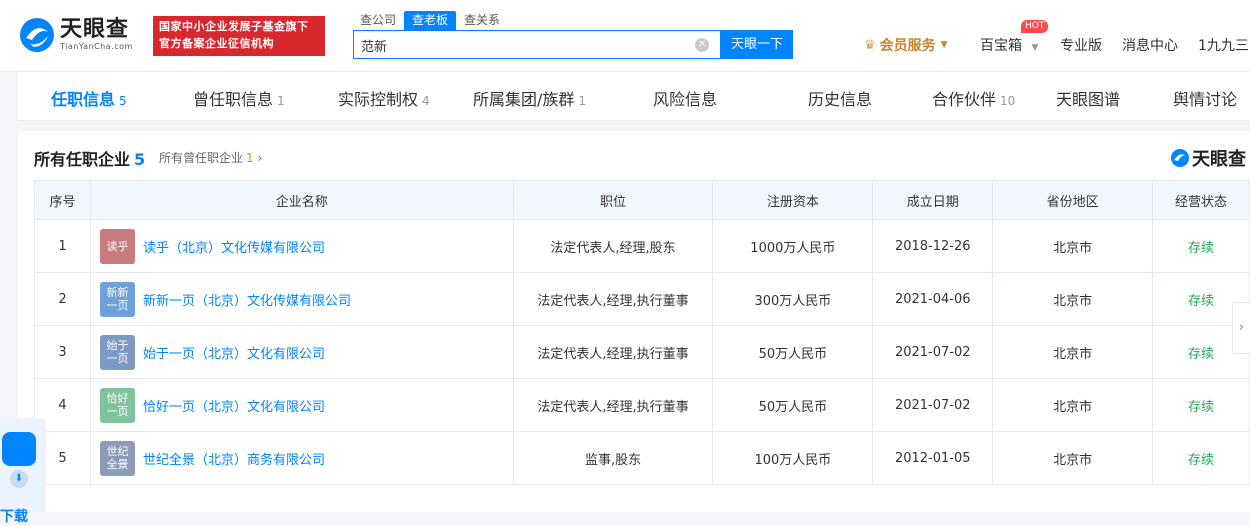 This screenshot has height=526, width=1250. Describe the element at coordinates (973, 98) in the screenshot. I see `tab-partners: 合作伙伴 10` at that location.